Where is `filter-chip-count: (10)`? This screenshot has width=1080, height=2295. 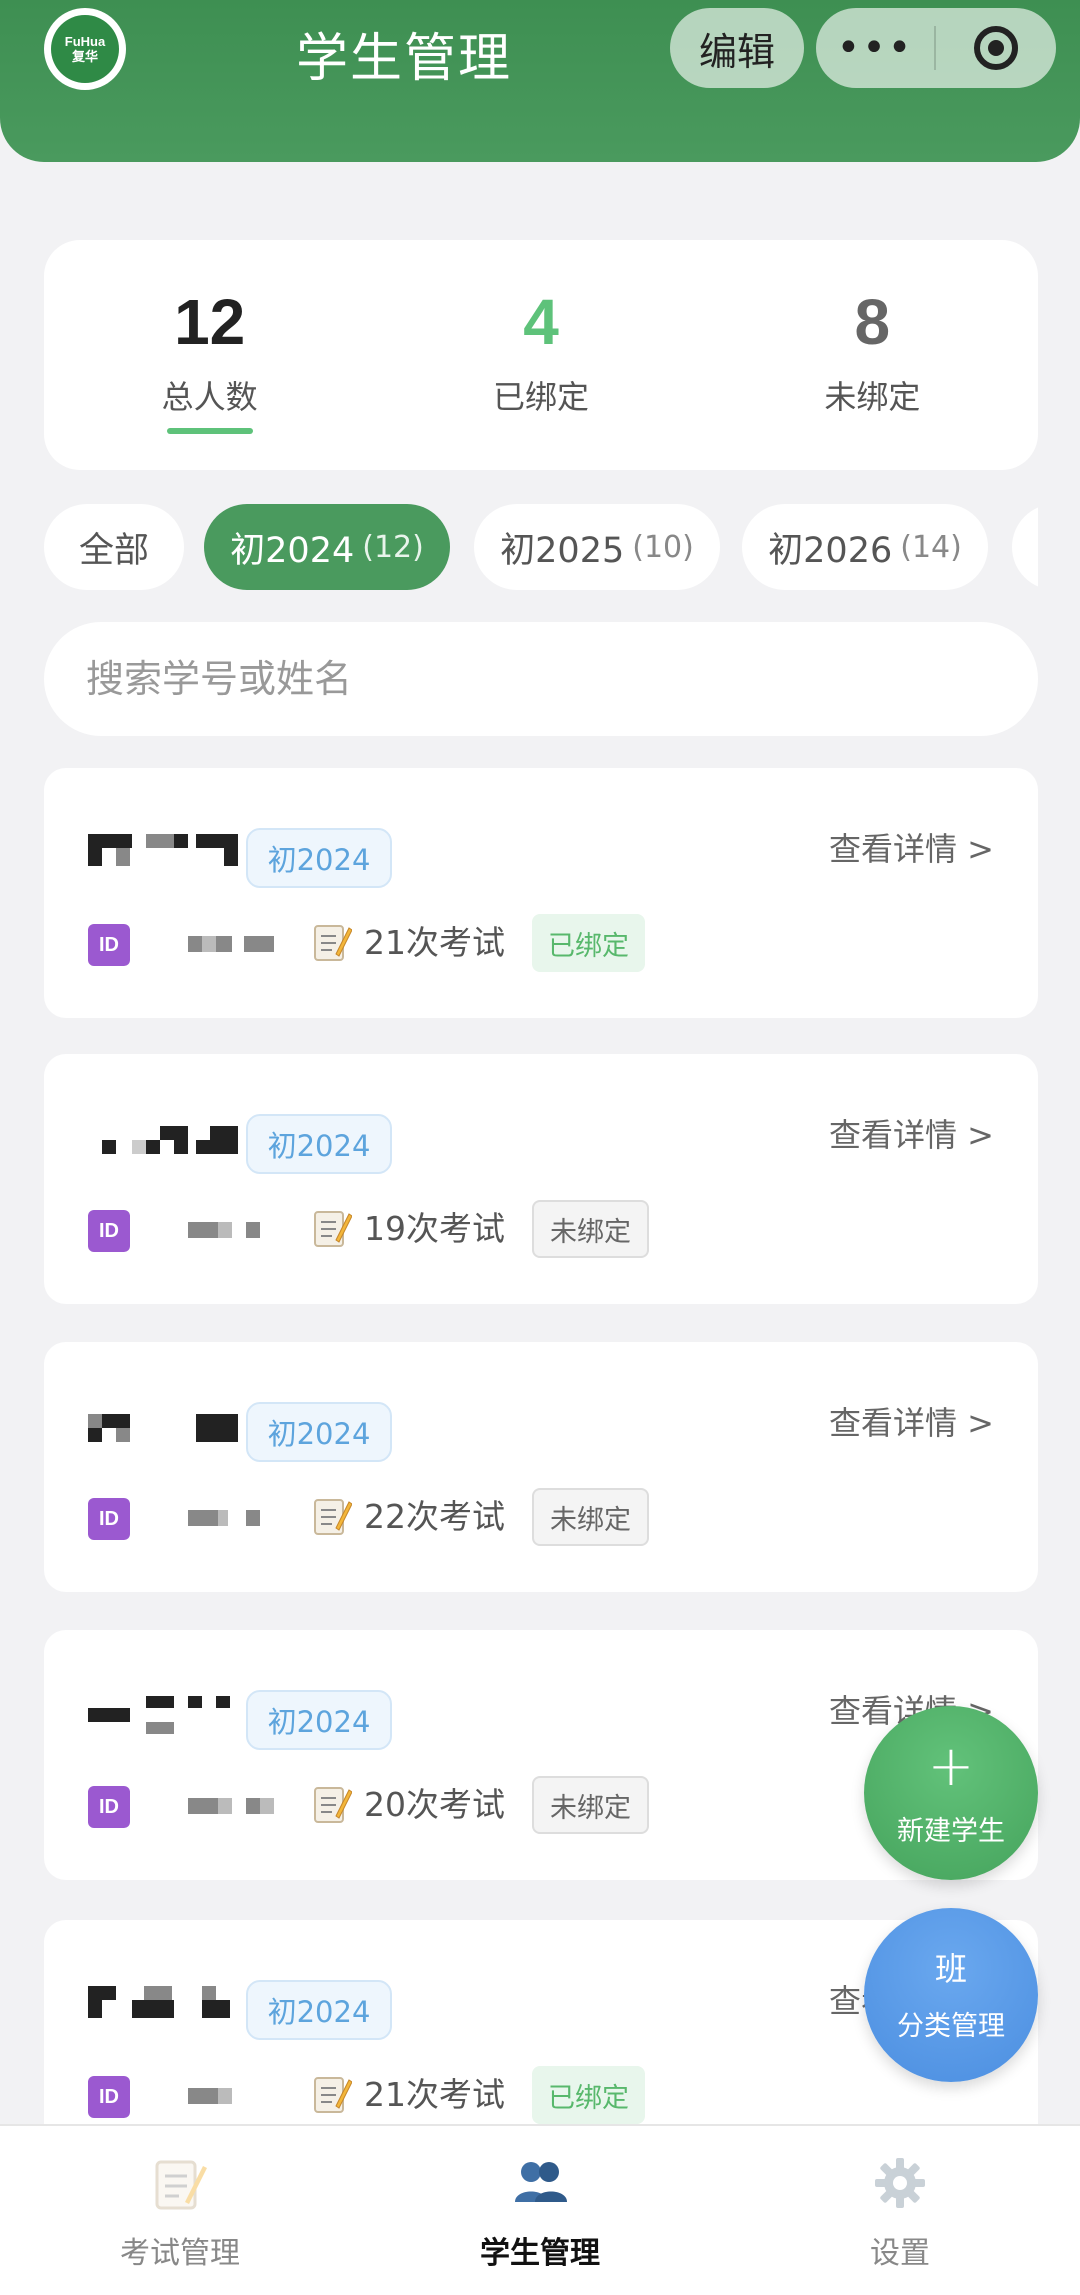
filter-chip-count: (10) is located at coordinates (663, 547).